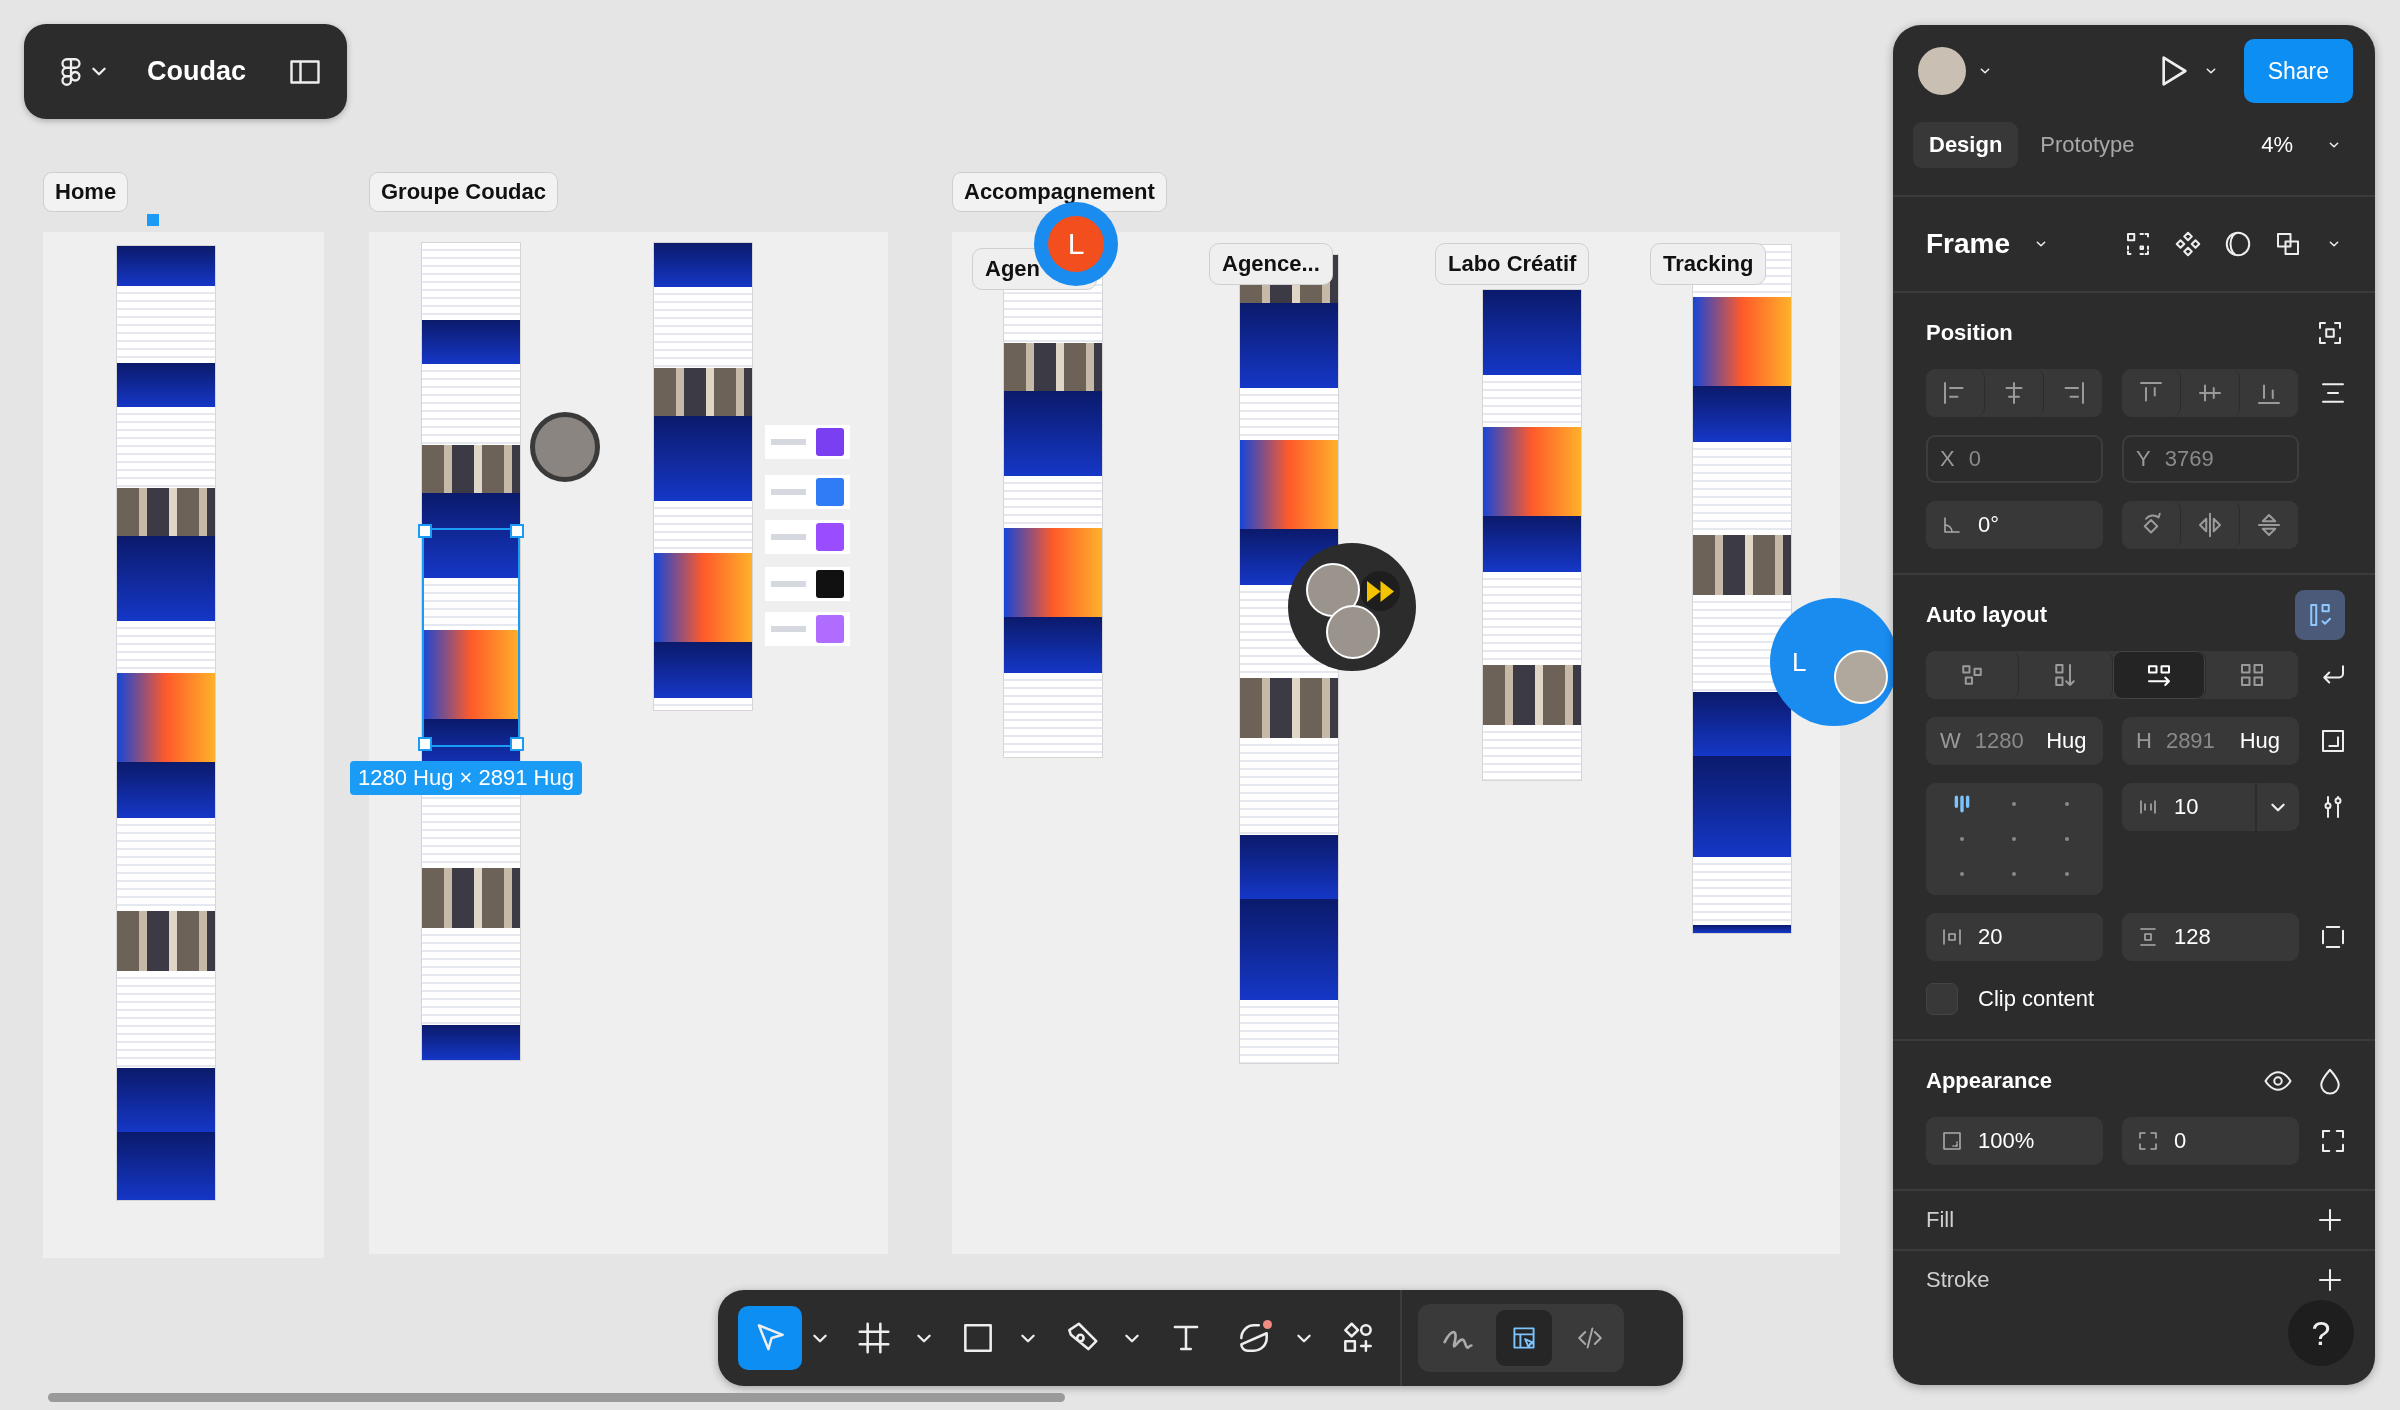 Image resolution: width=2400 pixels, height=1410 pixels. What do you see at coordinates (1968, 244) in the screenshot?
I see `layer-type: Frame` at bounding box center [1968, 244].